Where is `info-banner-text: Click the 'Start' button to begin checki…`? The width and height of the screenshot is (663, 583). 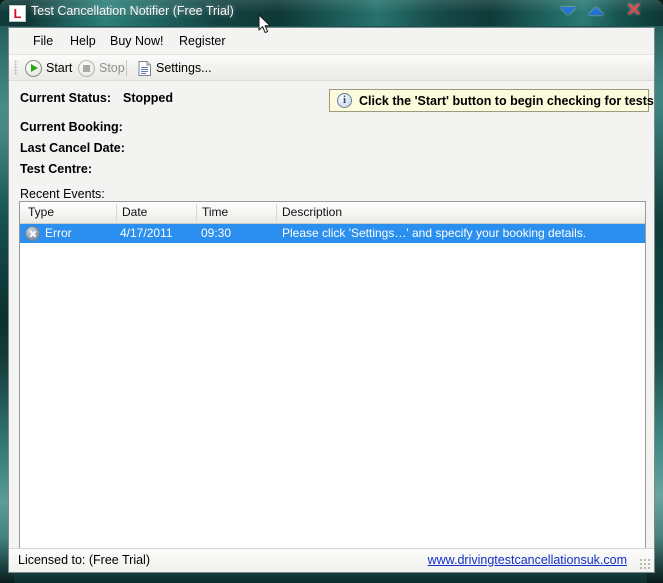 info-banner-text: Click the 'Start' button to begin checki… is located at coordinates (507, 100).